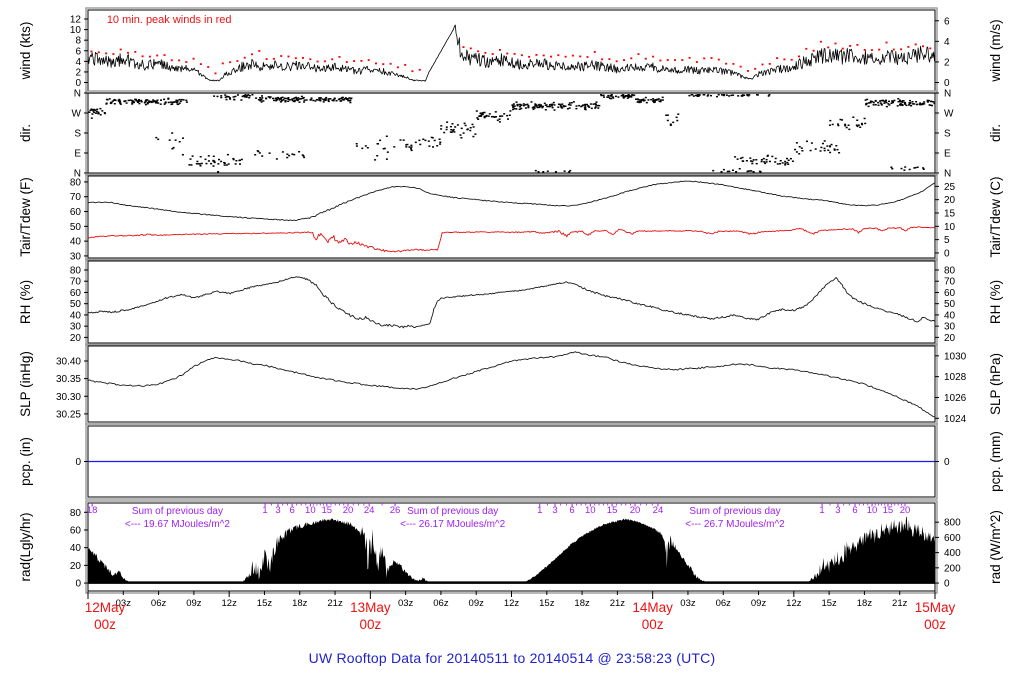 This screenshot has width=1024, height=700. Describe the element at coordinates (759, 603) in the screenshot. I see `x-tick-label: 09z` at that location.